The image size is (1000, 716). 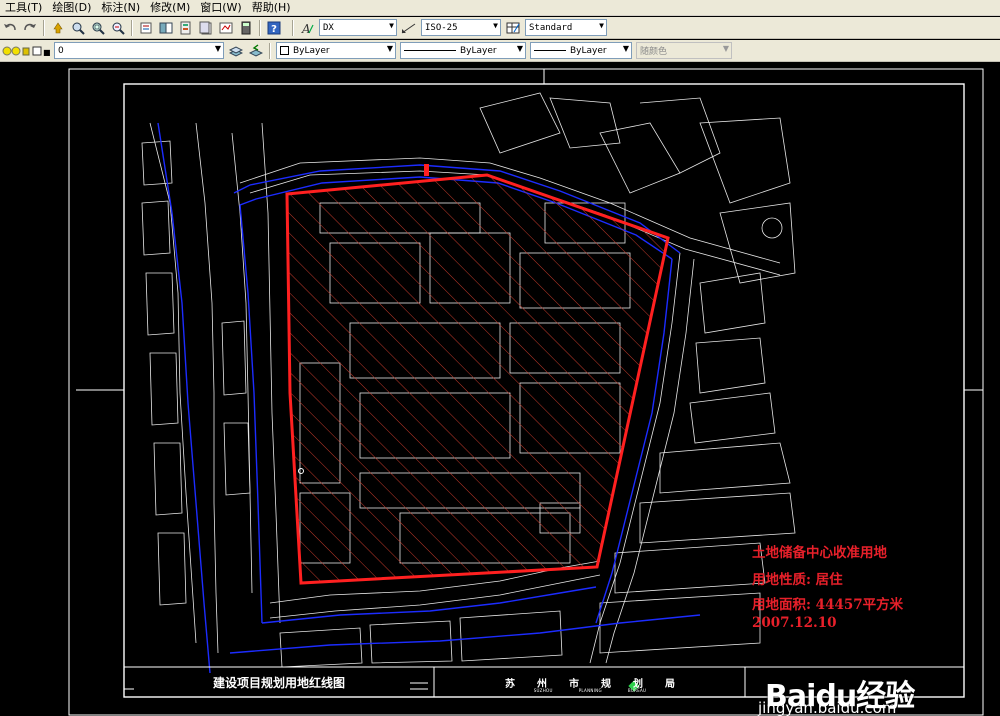 I want to click on linetype-select: ByLayer ▼, so click(x=463, y=50).